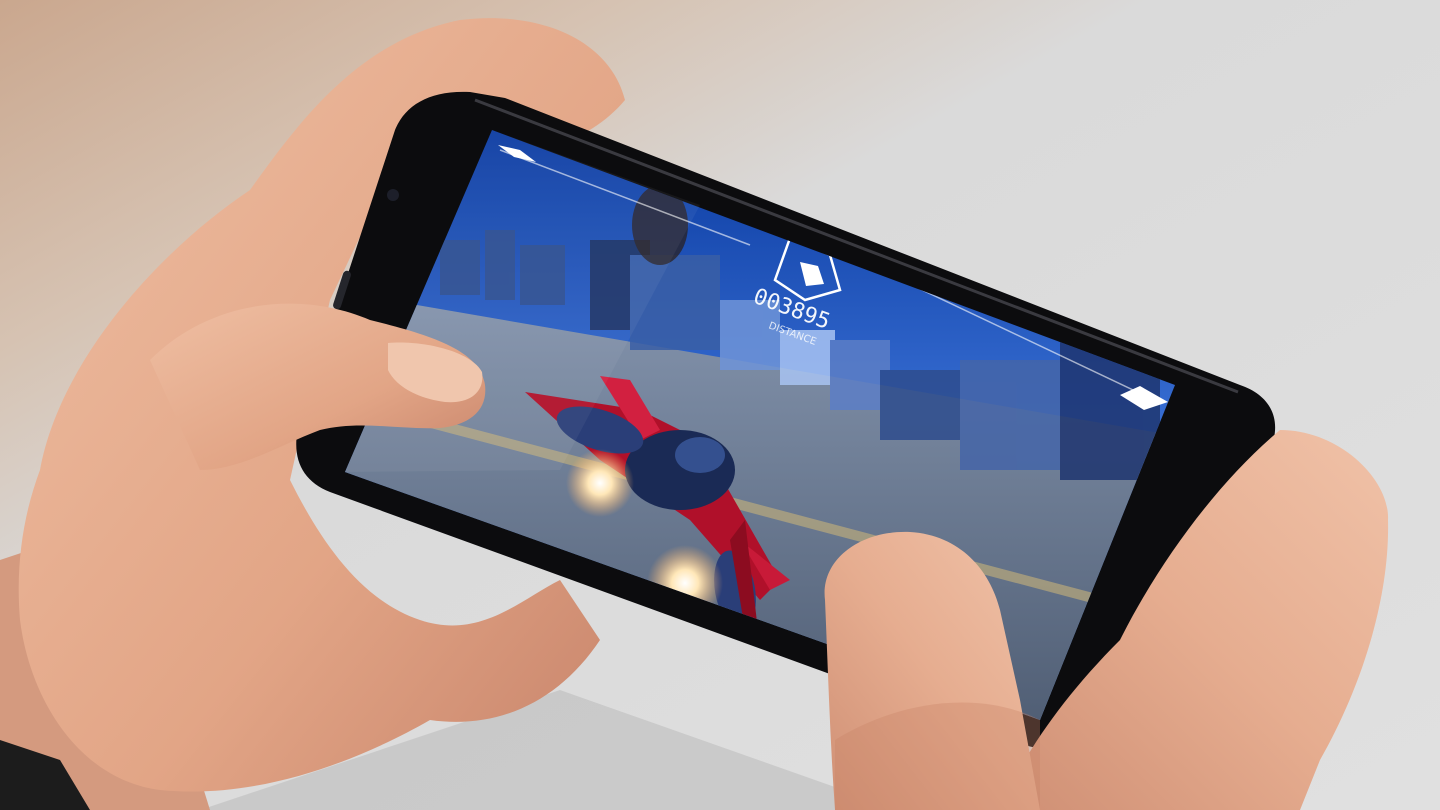 Image resolution: width=1440 pixels, height=810 pixels. What do you see at coordinates (393, 195) in the screenshot?
I see `front-camera-icon` at bounding box center [393, 195].